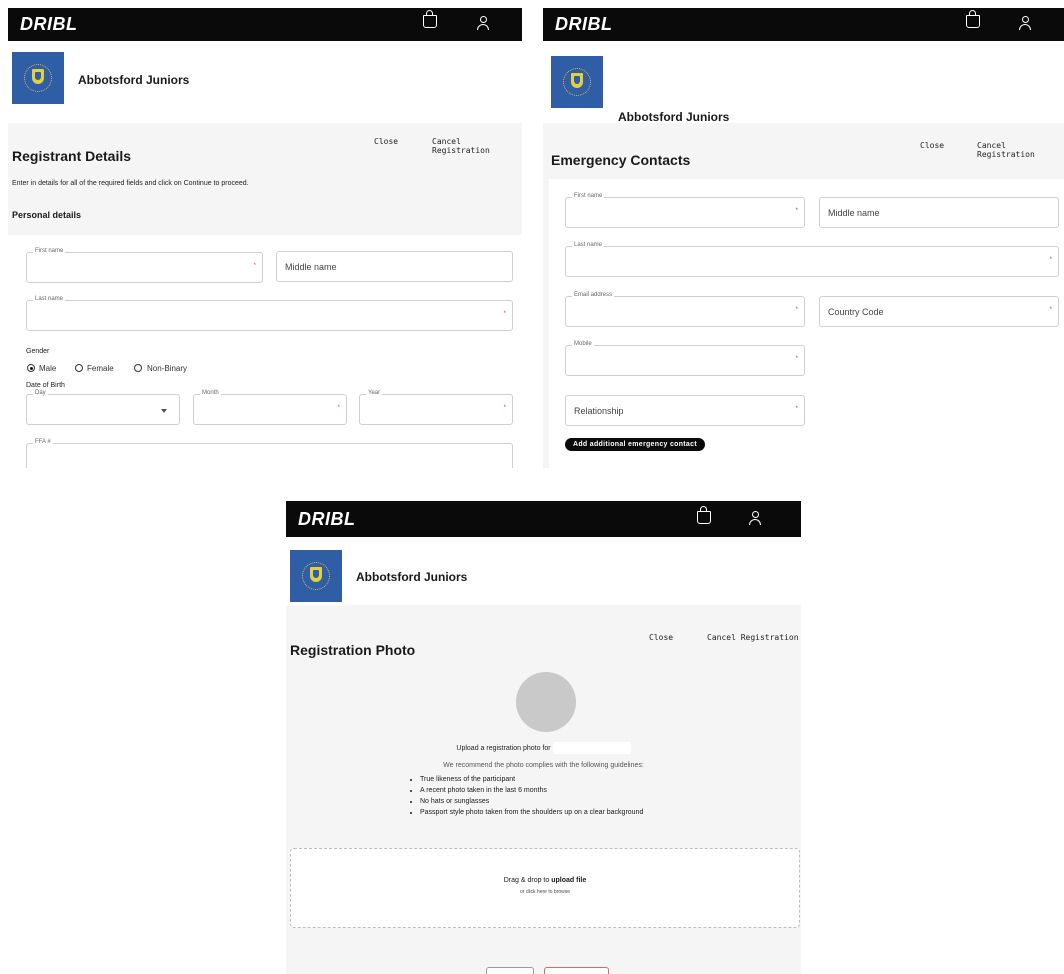 Image resolution: width=1064 pixels, height=974 pixels. Describe the element at coordinates (72, 156) in the screenshot. I see `page-title: Registrant Details` at that location.